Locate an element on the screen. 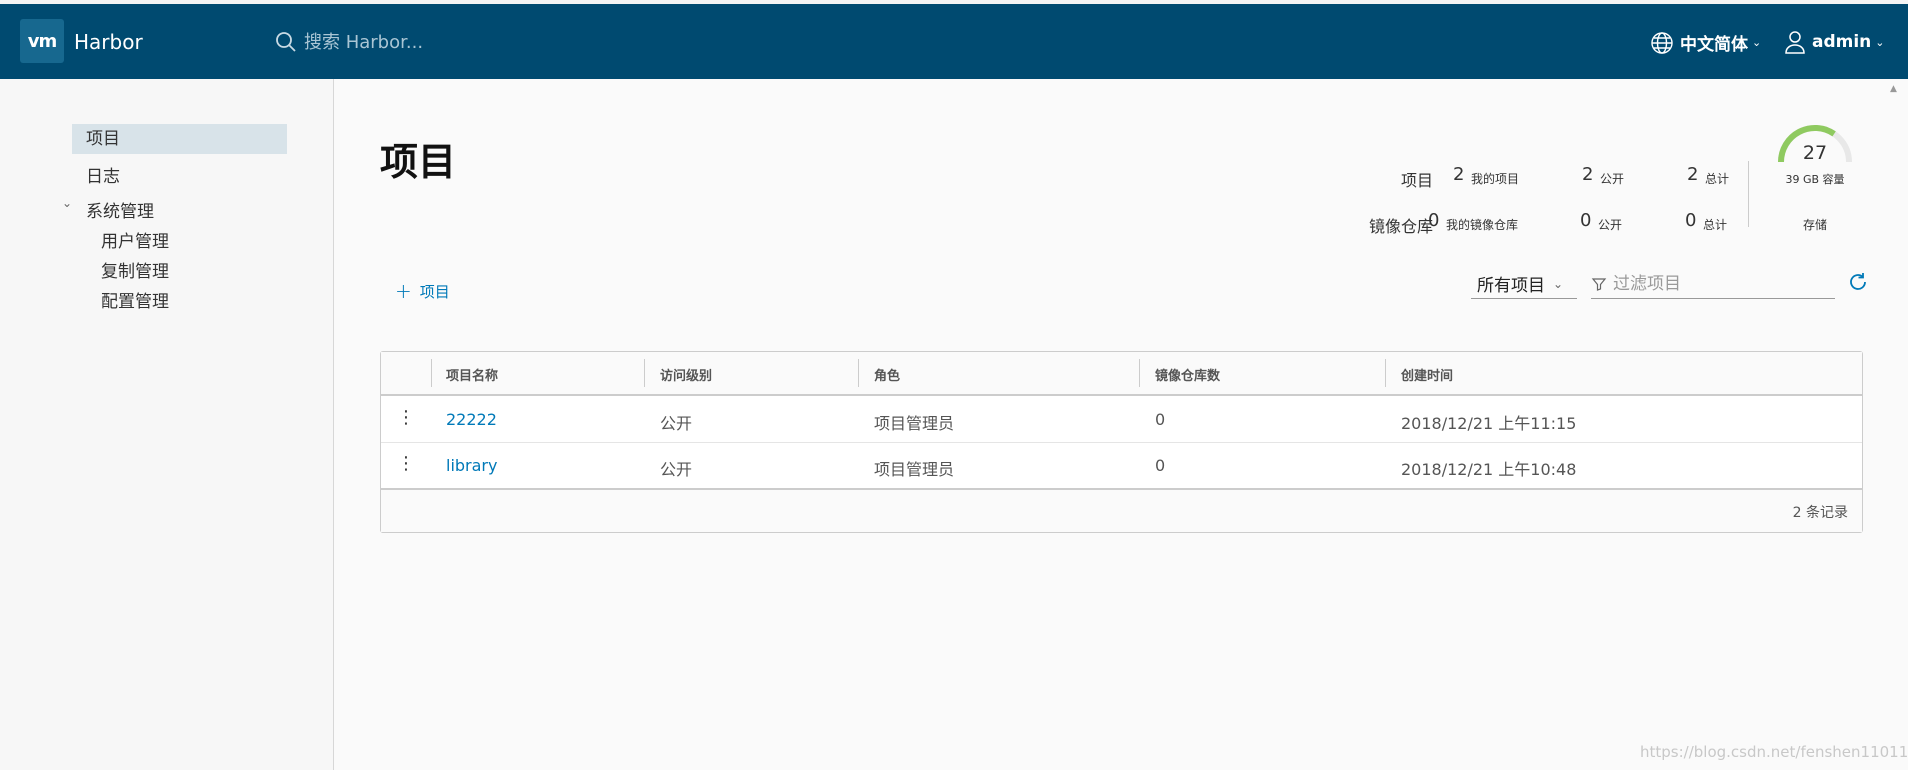 The height and width of the screenshot is (770, 1908). page-title: 项目 is located at coordinates (418, 162).